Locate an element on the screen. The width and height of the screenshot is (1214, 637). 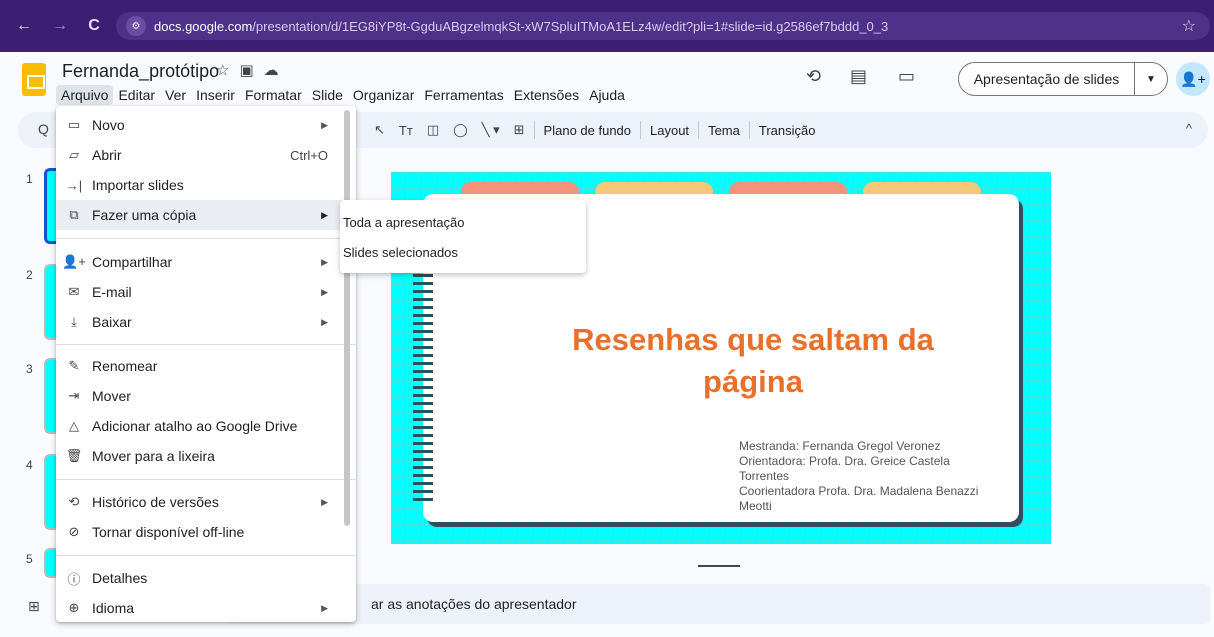
menu-item-importar-slides: →| Importar slides is located at coordinates (206, 185).